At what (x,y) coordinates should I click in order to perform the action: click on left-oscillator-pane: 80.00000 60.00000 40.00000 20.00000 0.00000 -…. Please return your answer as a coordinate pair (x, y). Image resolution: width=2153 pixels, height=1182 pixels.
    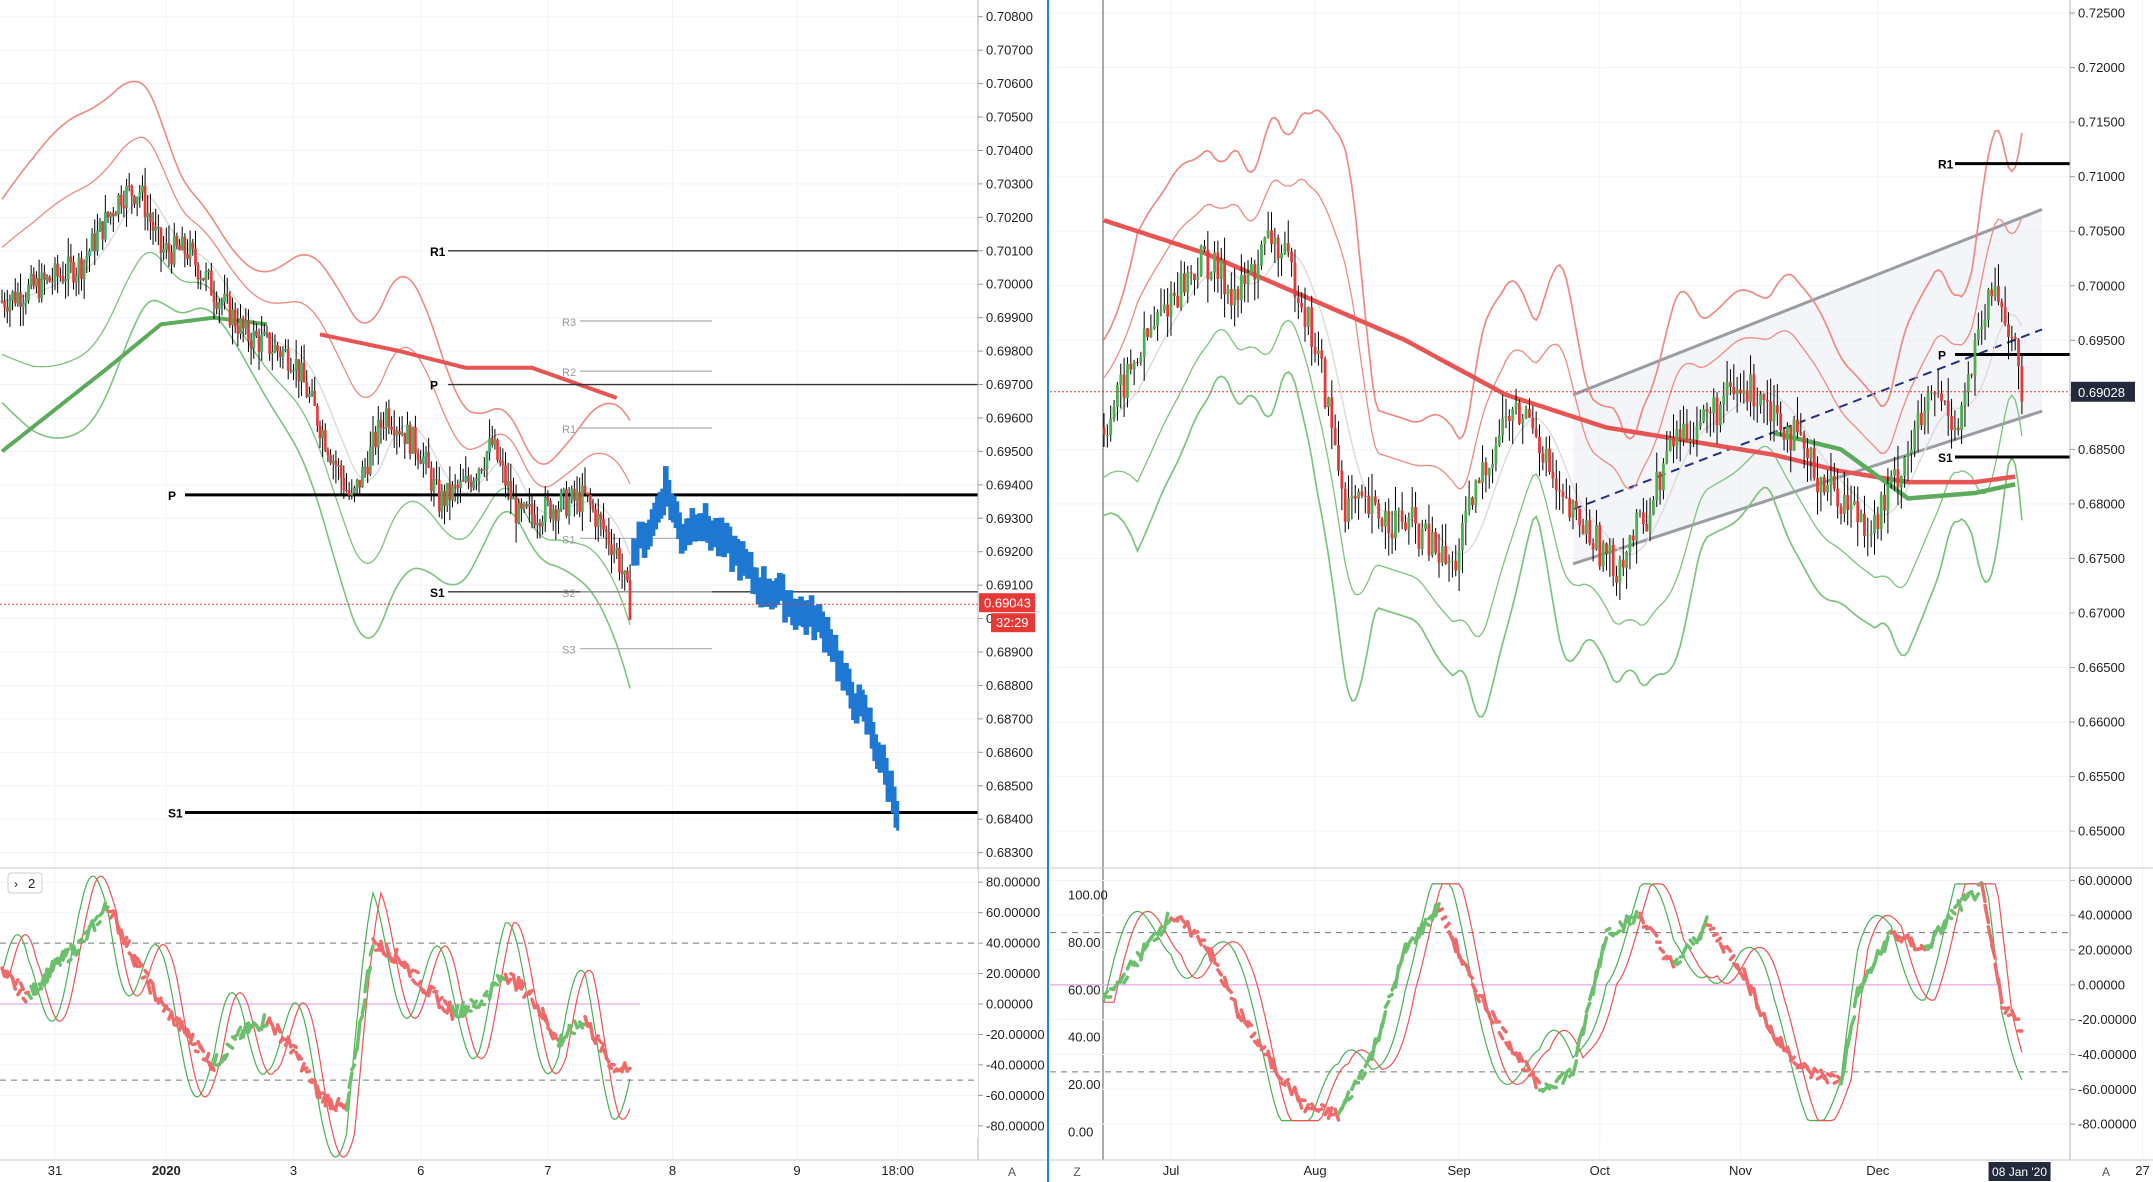
    Looking at the image, I should click on (522, 1014).